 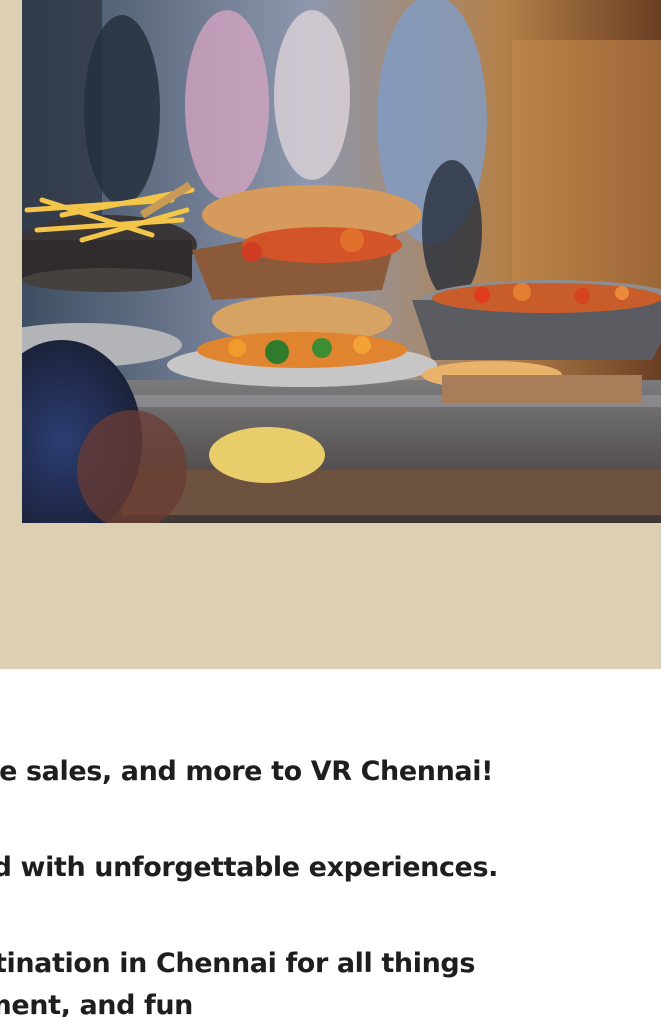 What do you see at coordinates (249, 867) in the screenshot?
I see `intro-line-2: lled with unforgettable experiences.` at bounding box center [249, 867].